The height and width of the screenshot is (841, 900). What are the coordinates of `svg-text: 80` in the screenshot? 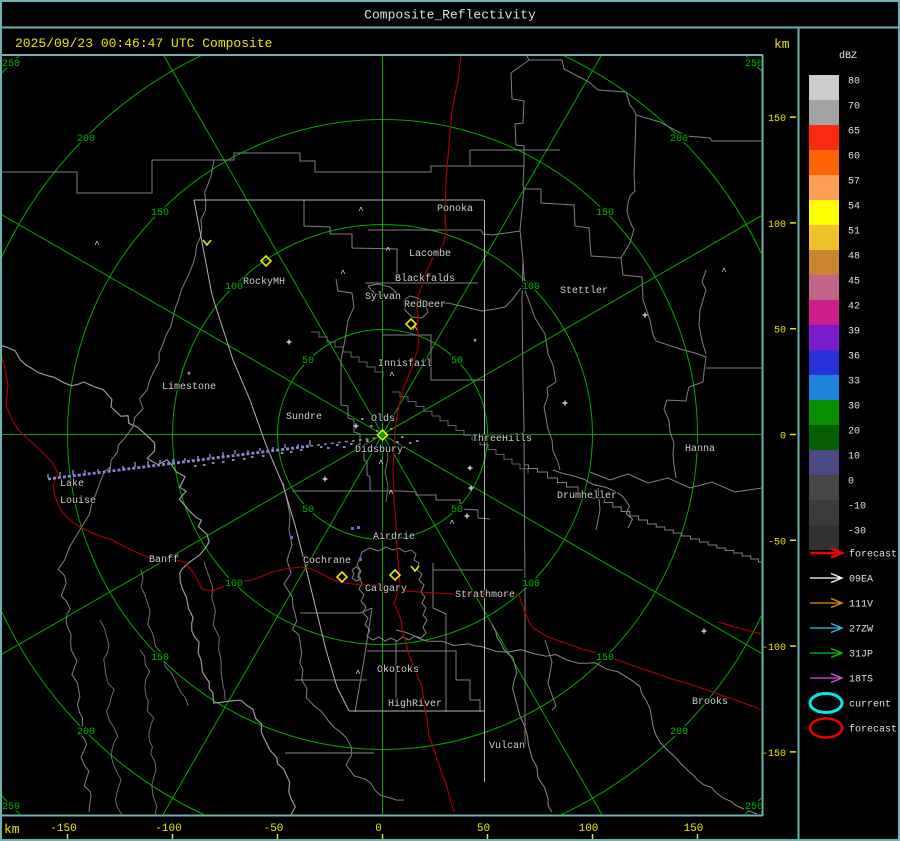 It's located at (854, 82).